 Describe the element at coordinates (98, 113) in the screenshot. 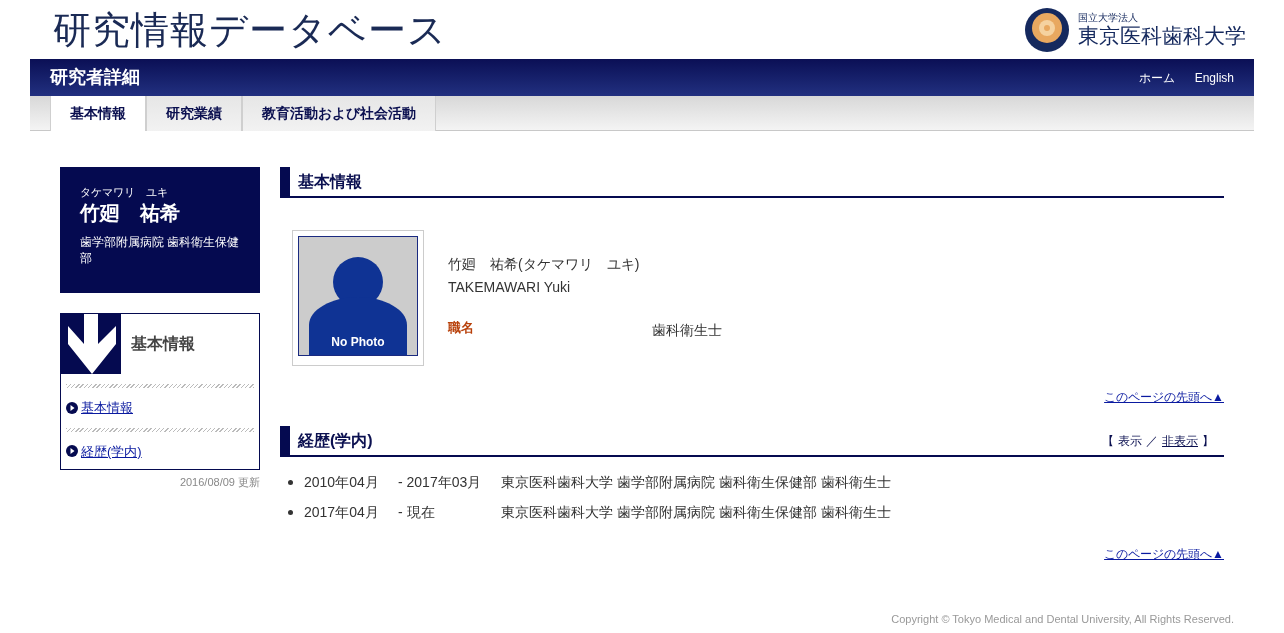

I see `tab: 基本情報` at that location.